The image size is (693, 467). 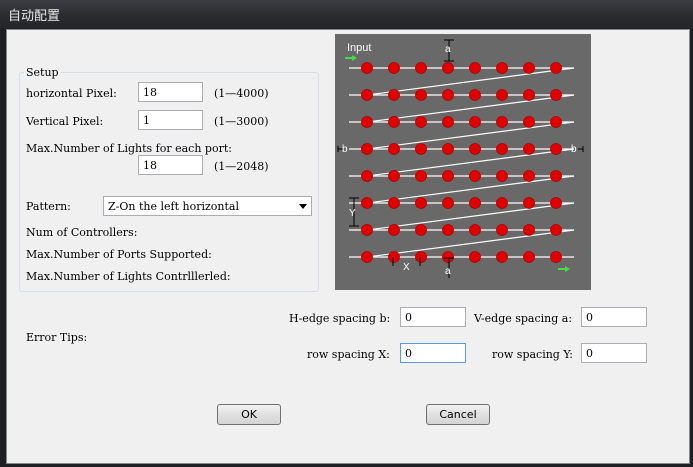 What do you see at coordinates (345, 149) in the screenshot?
I see `label-b-left: b` at bounding box center [345, 149].